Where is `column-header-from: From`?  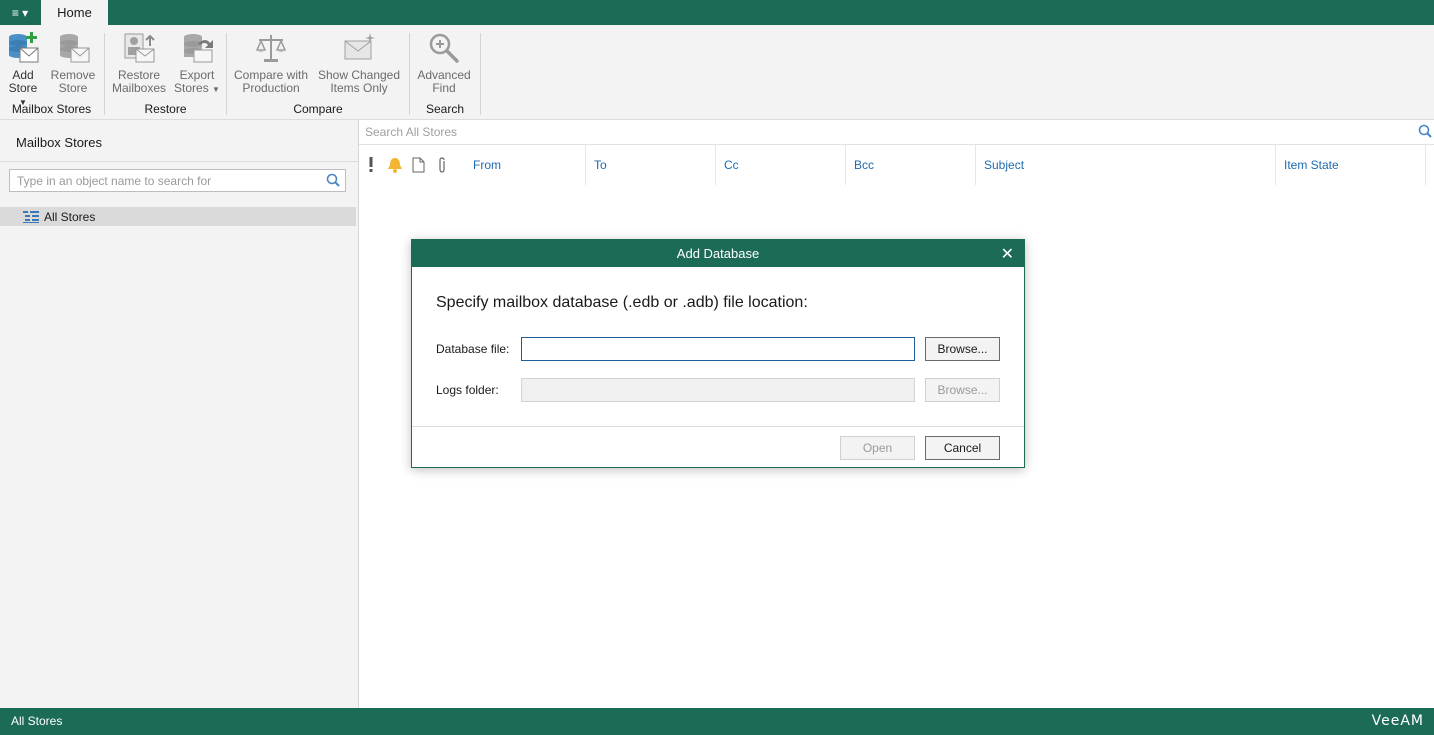
column-header-from: From is located at coordinates (525, 165).